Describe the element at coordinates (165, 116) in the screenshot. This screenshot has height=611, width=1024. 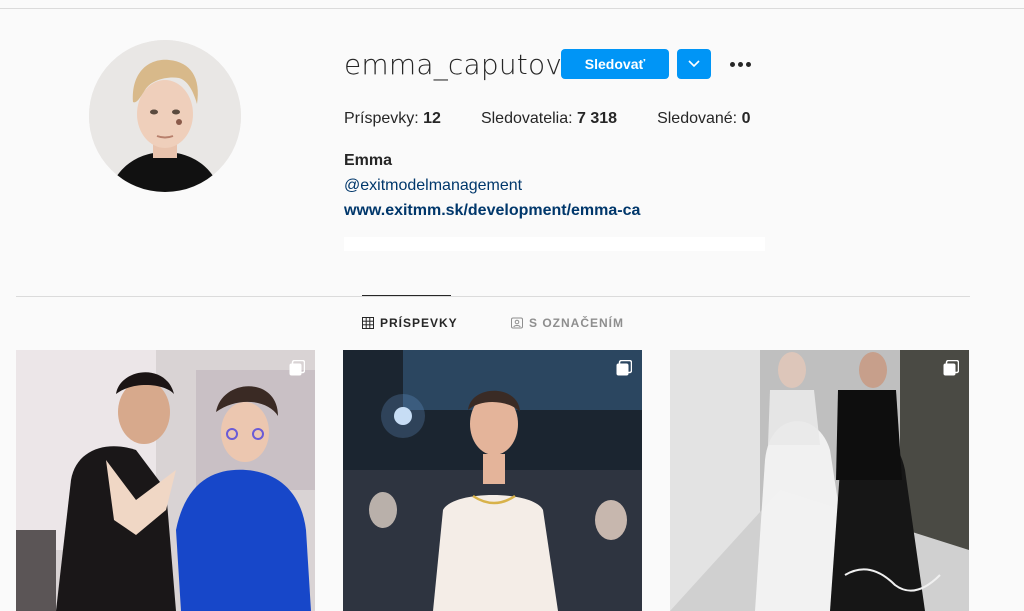
I see `profile-avatar` at that location.